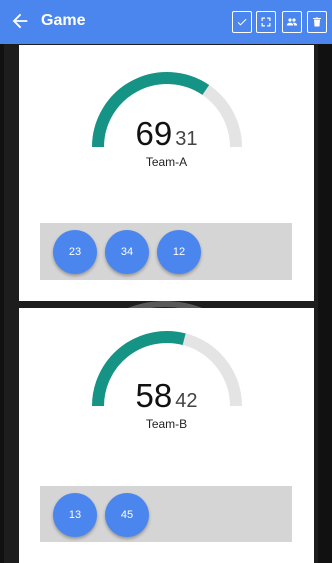 The height and width of the screenshot is (563, 332). I want to click on app-bar: Game, so click(166, 22).